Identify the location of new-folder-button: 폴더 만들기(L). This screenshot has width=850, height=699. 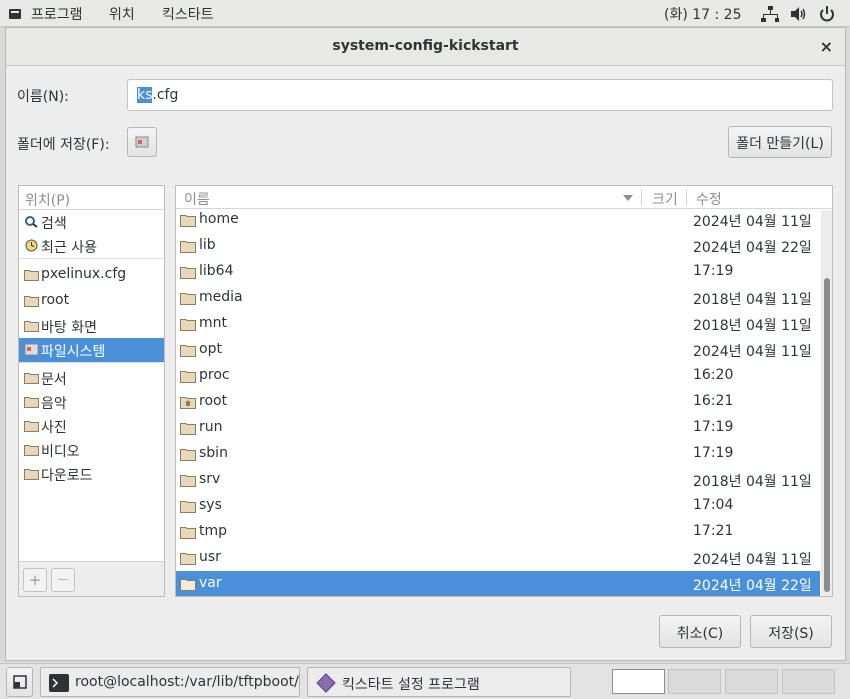
(780, 142).